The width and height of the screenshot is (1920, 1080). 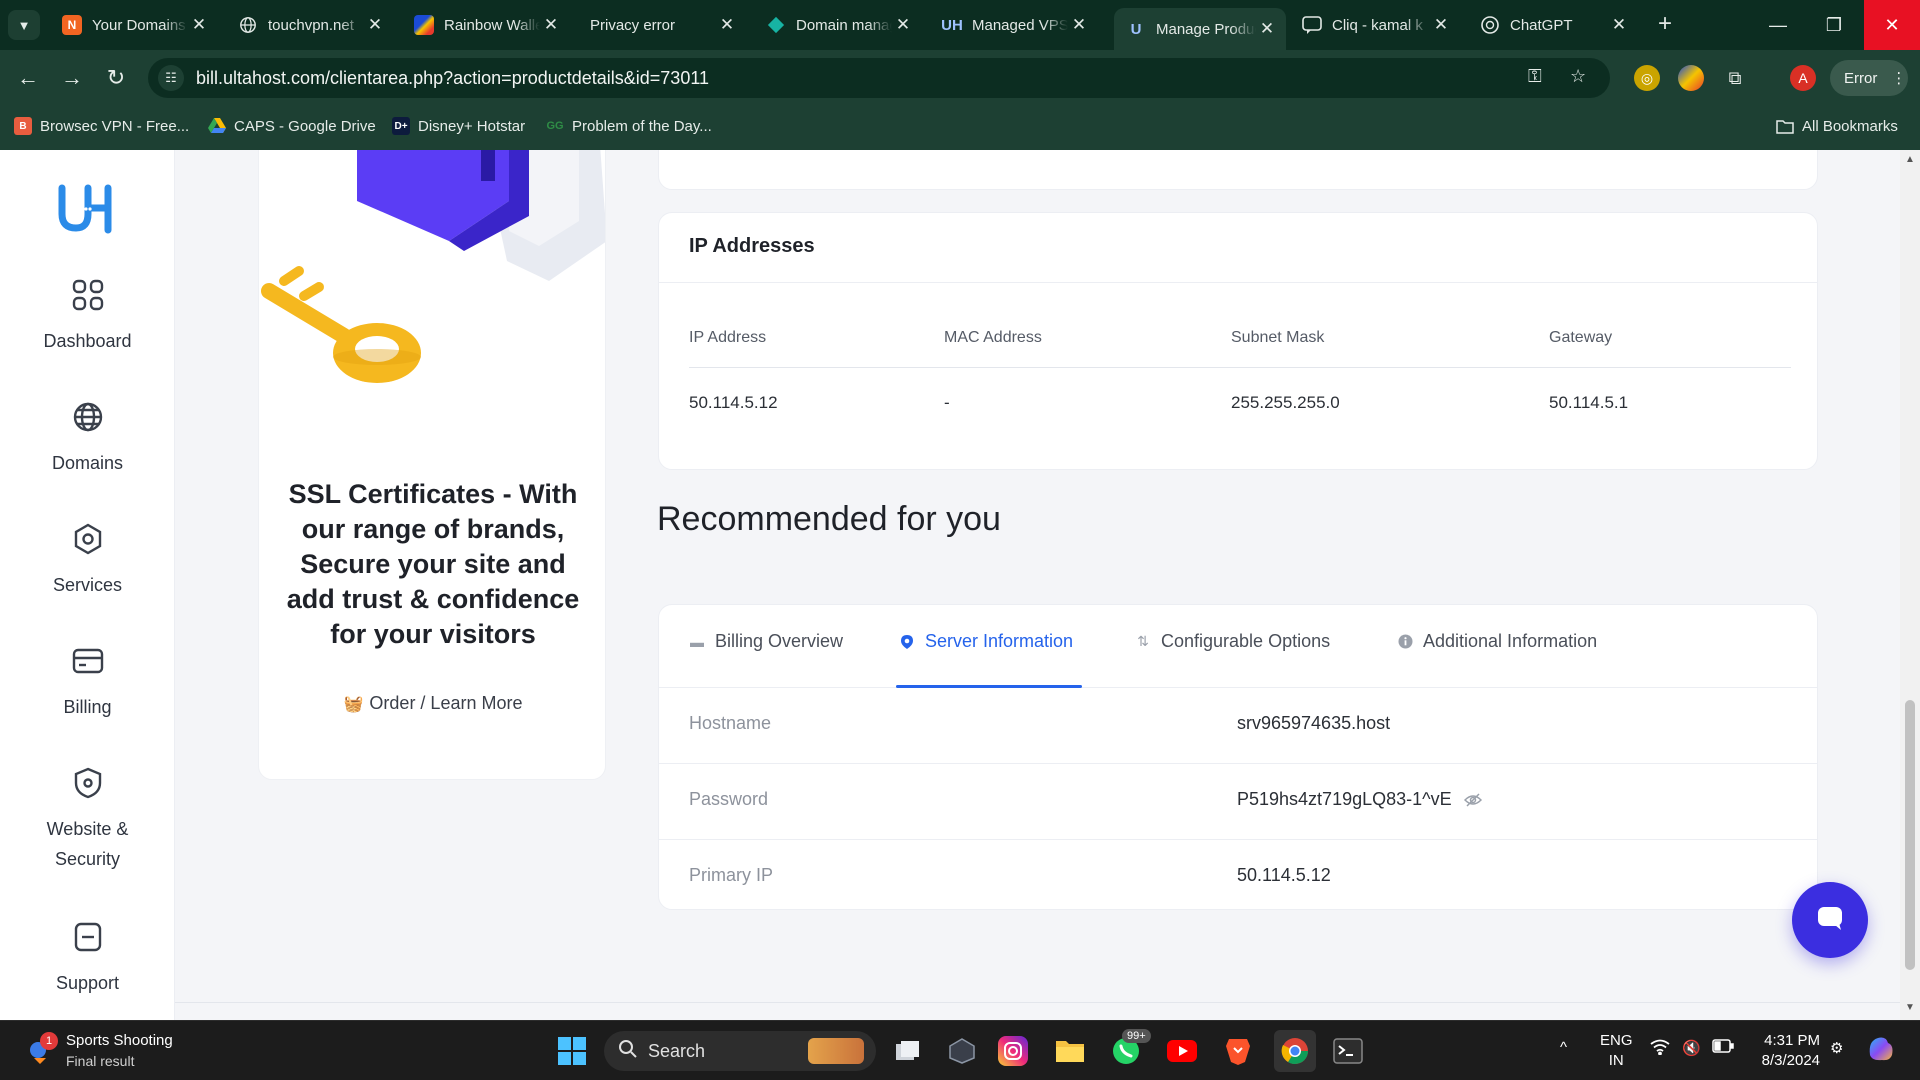 What do you see at coordinates (1238, 248) in the screenshot?
I see `card-header: IP Addresses` at bounding box center [1238, 248].